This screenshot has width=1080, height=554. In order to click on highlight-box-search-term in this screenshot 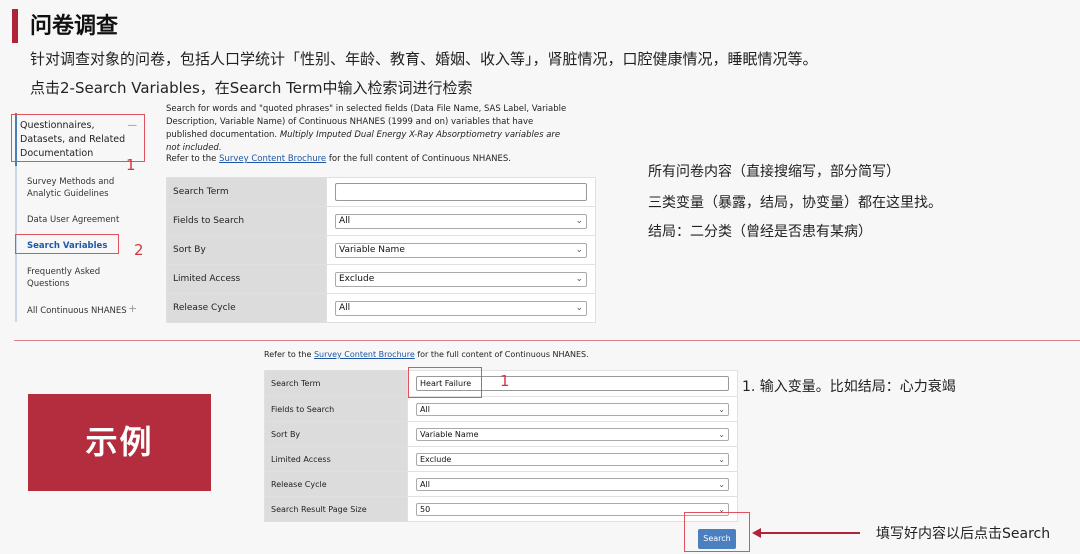, I will do `click(445, 382)`.